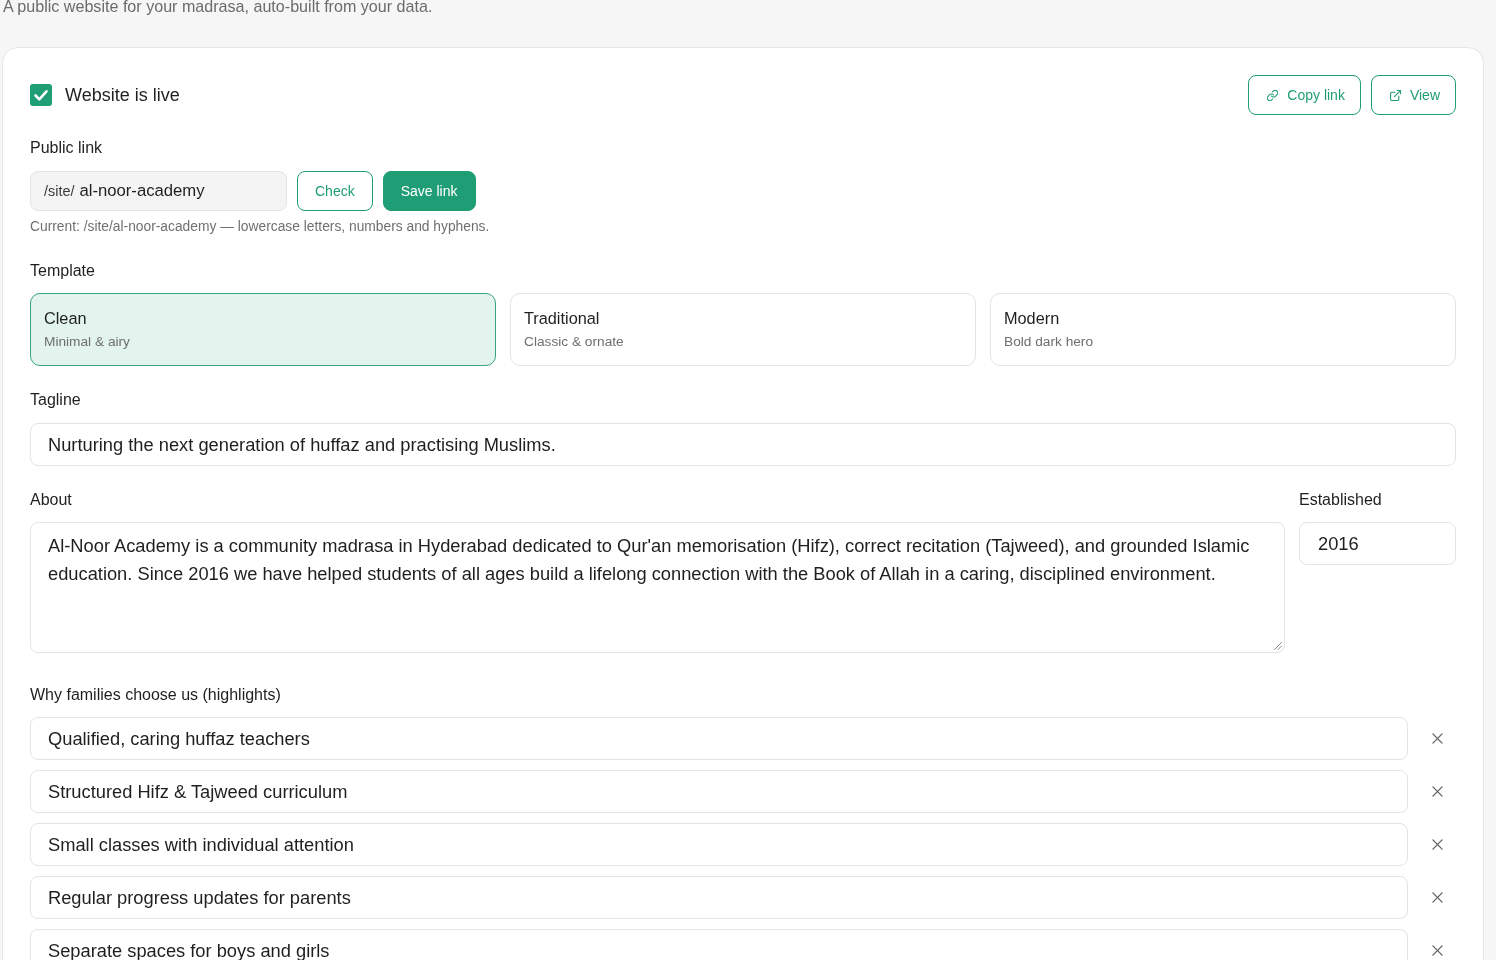 Image resolution: width=1496 pixels, height=960 pixels. Describe the element at coordinates (719, 738) in the screenshot. I see `highlight-field: Qualified, caring huffaz teachers` at that location.